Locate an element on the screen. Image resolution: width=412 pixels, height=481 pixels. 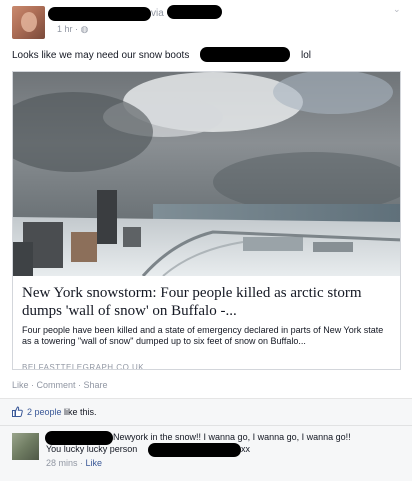
likes-summary: 2 people like this. is located at coordinates (62, 412).